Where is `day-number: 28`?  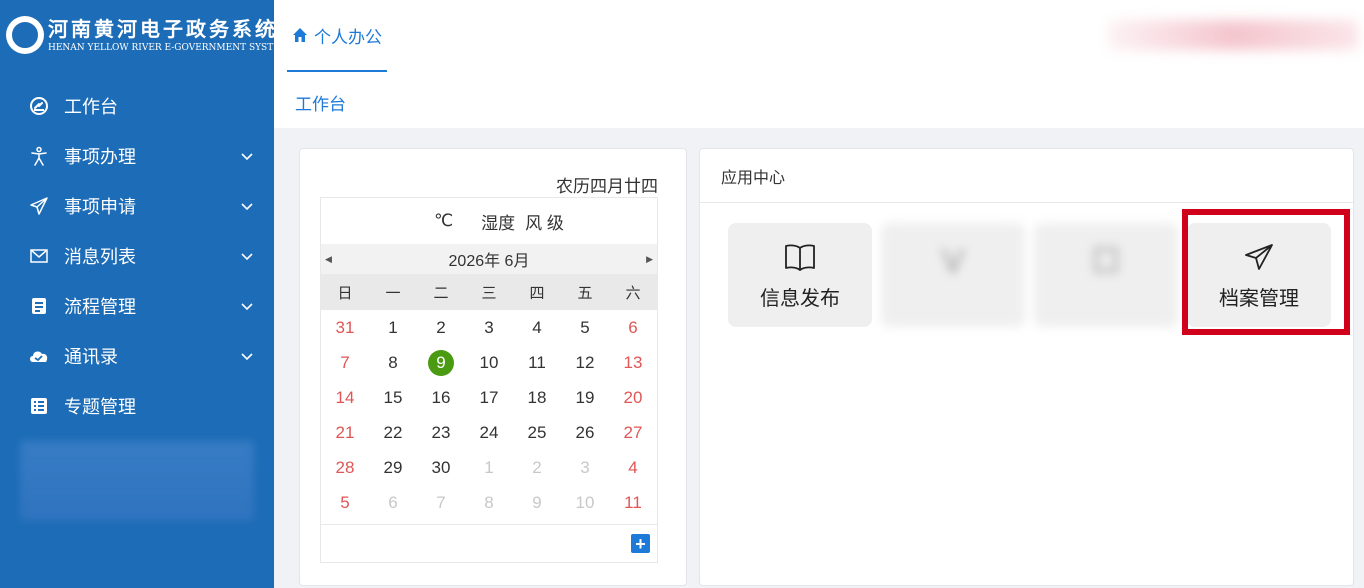
day-number: 28 is located at coordinates (345, 467).